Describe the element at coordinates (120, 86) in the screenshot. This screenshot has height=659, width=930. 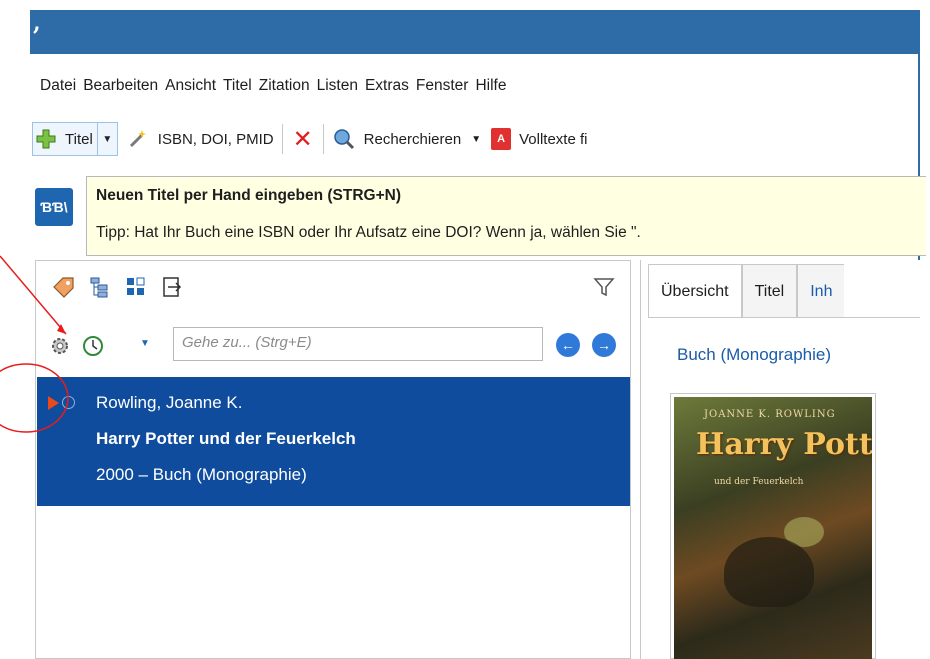
I see `menu-bearbeiten: Bearbeiten` at that location.